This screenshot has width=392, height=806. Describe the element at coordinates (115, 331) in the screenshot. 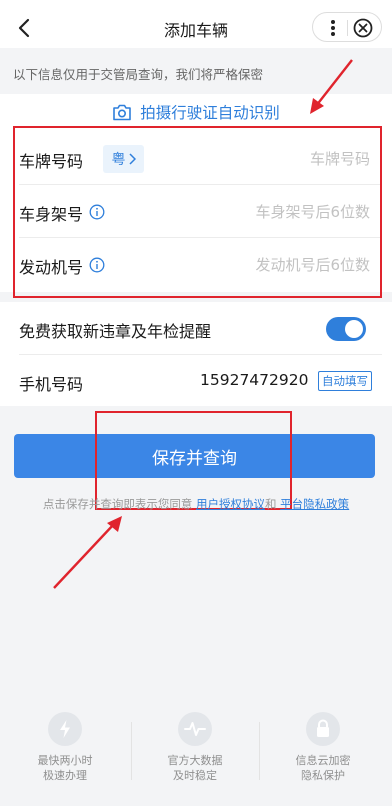

I see `reminder-label: 免费获取新违章及年检提醒` at that location.